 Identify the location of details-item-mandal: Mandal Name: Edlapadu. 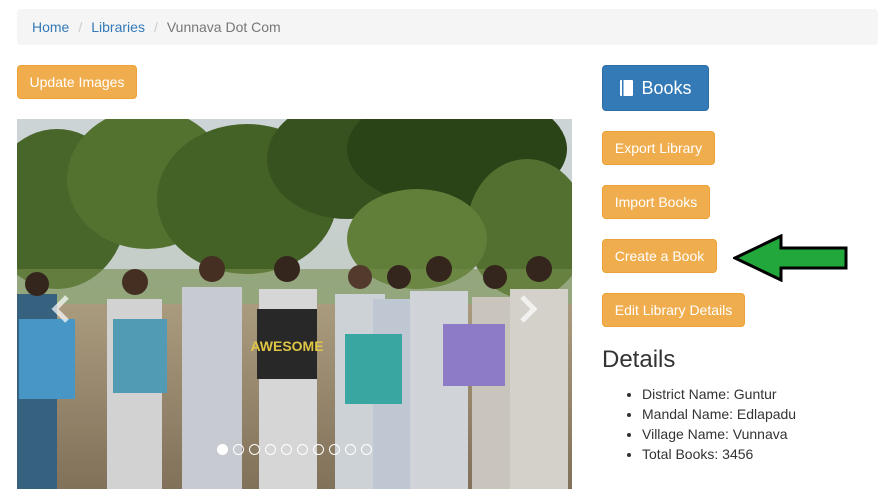
(719, 414).